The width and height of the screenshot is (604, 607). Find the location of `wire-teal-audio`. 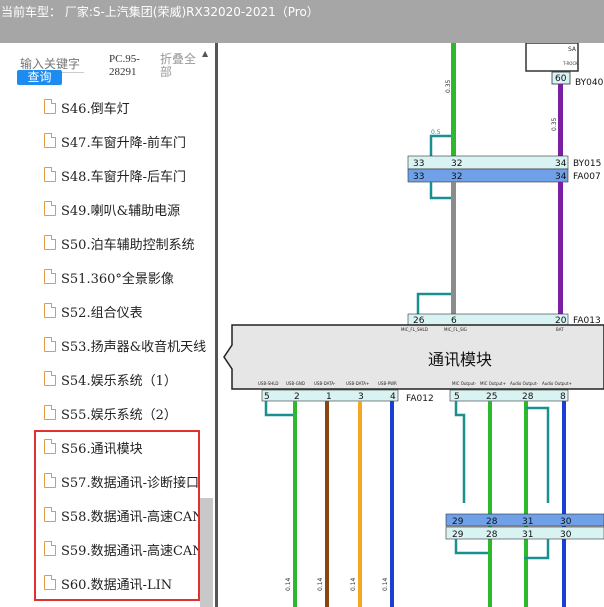

wire-teal-audio is located at coordinates (538, 454).